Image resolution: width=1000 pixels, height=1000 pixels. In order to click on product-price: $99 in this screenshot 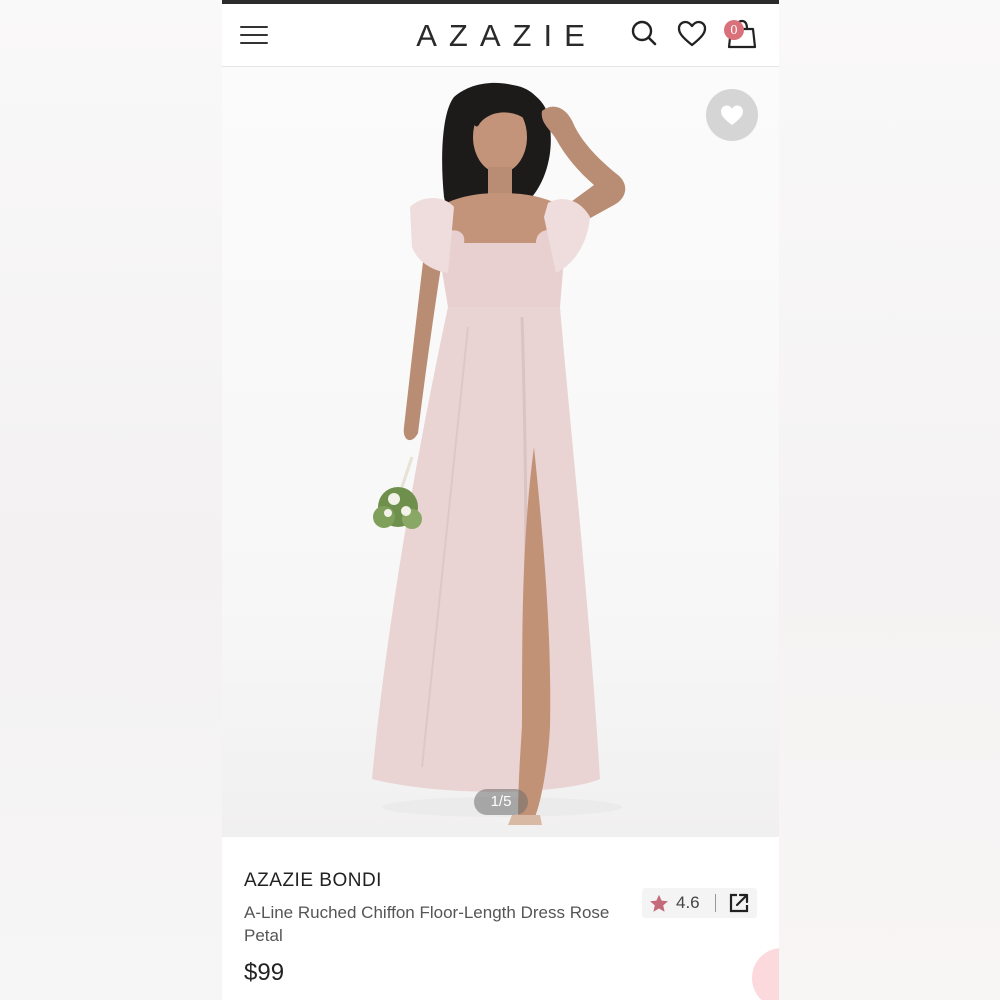, I will do `click(264, 972)`.